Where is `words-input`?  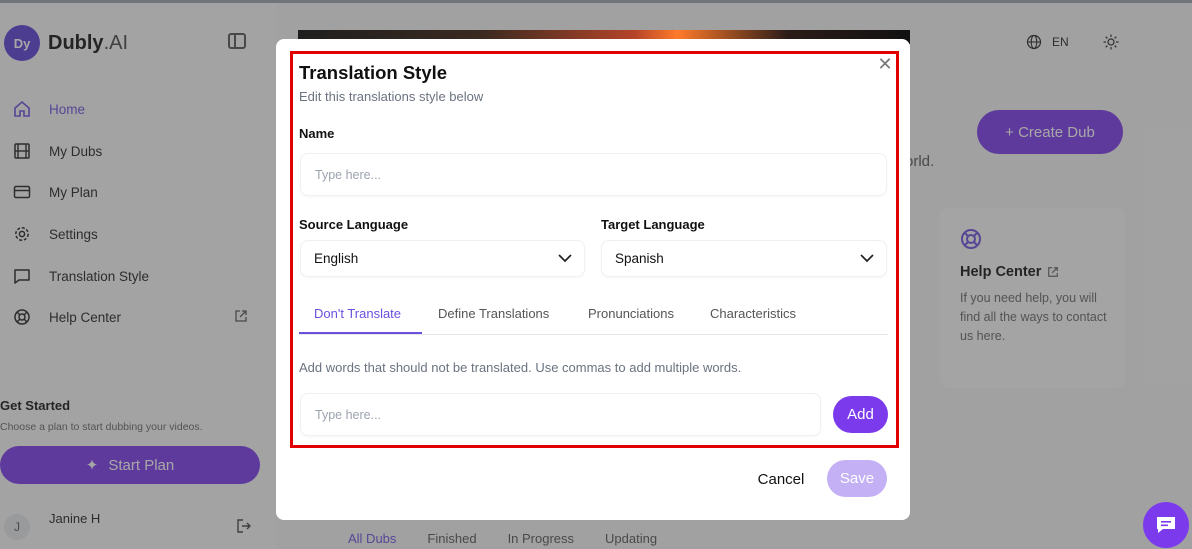
words-input is located at coordinates (560, 414).